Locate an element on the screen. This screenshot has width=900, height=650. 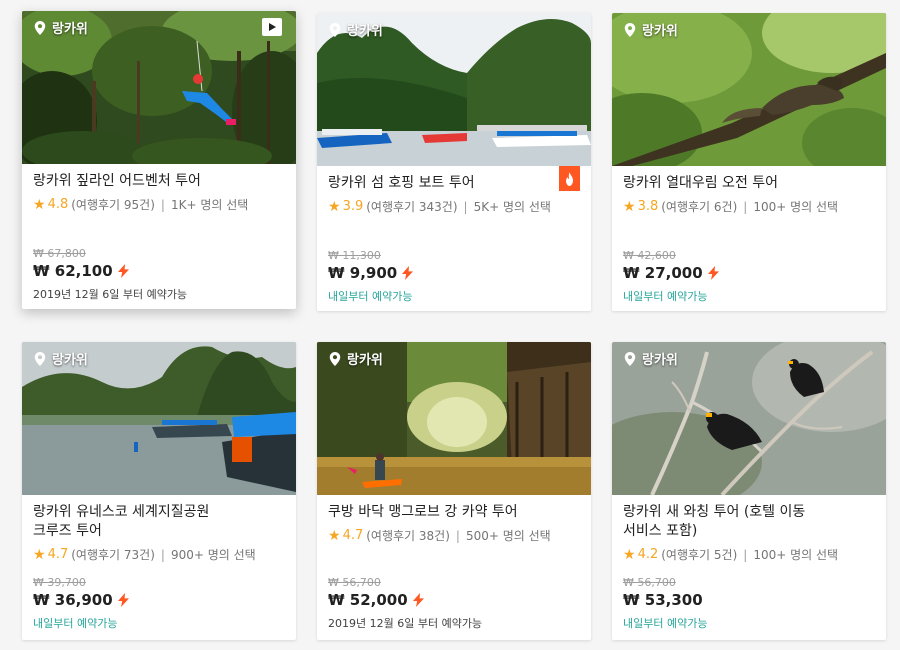
rating-row: ★ 4.7 (여행후기 38건) | 500+ 명의 선택 is located at coordinates (454, 535).